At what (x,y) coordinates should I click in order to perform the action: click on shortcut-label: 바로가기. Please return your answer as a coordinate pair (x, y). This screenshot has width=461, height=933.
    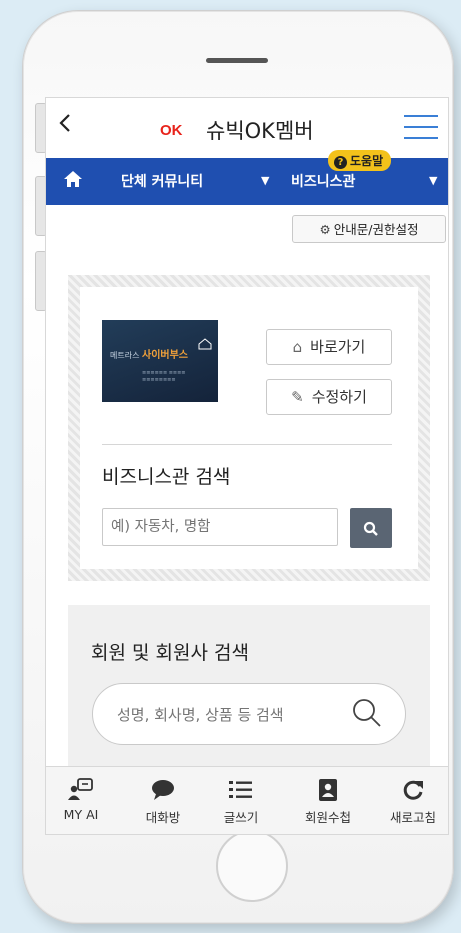
    Looking at the image, I should click on (338, 347).